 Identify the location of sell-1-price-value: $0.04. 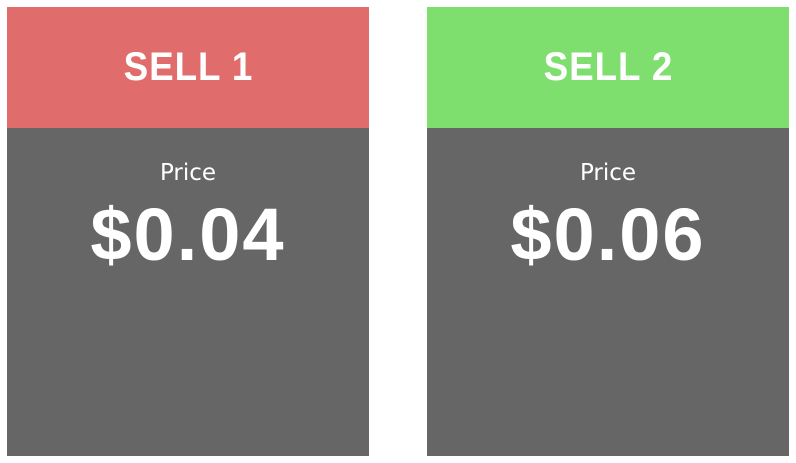
(188, 234).